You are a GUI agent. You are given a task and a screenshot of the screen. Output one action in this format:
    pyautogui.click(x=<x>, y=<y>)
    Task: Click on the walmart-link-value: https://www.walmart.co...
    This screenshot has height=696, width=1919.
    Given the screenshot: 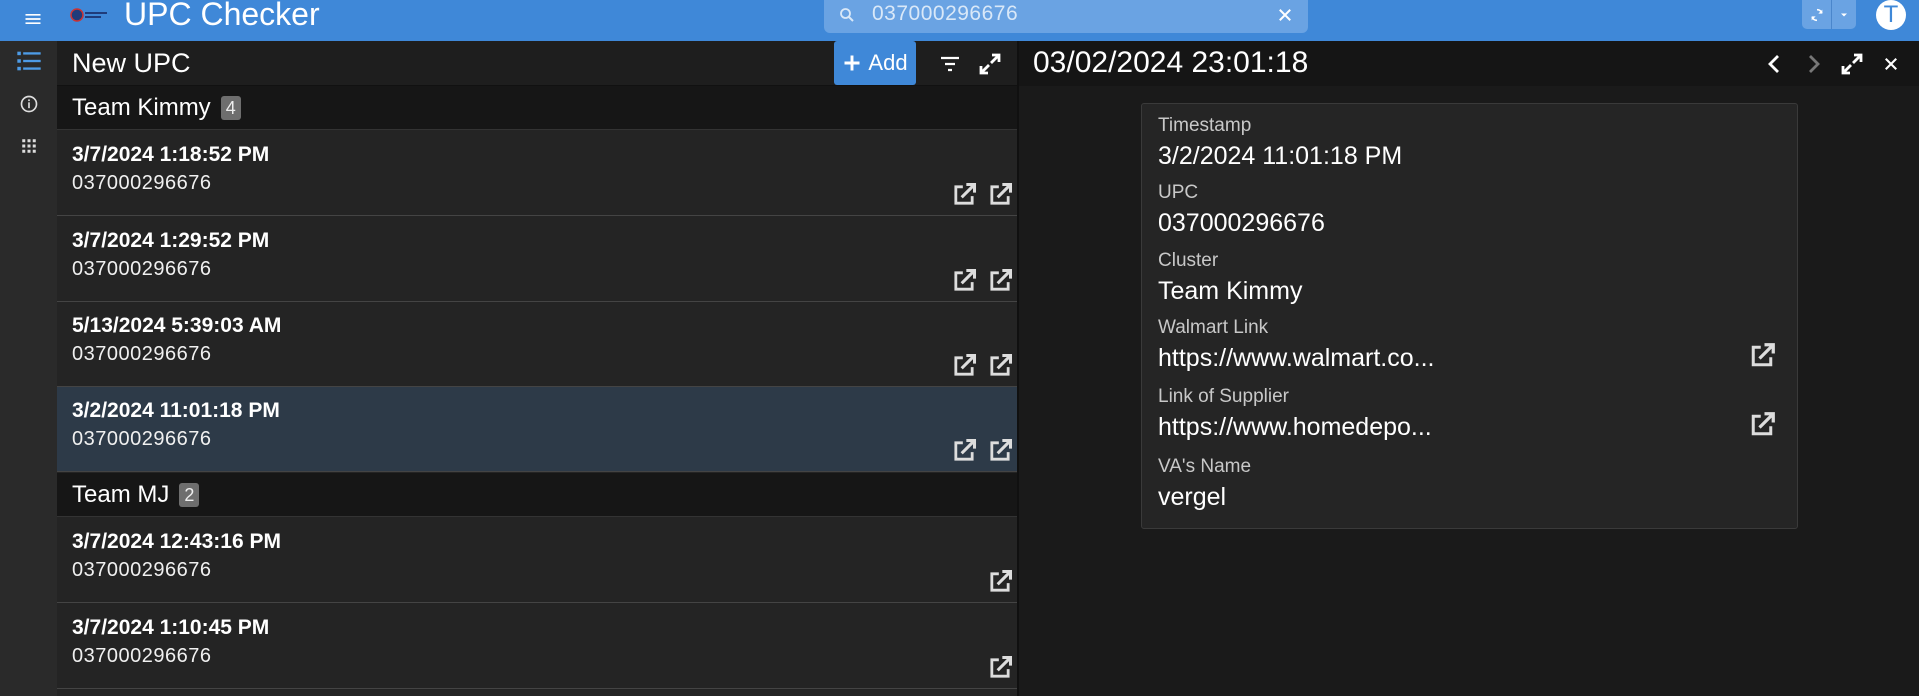 What is the action you would take?
    pyautogui.click(x=1296, y=358)
    